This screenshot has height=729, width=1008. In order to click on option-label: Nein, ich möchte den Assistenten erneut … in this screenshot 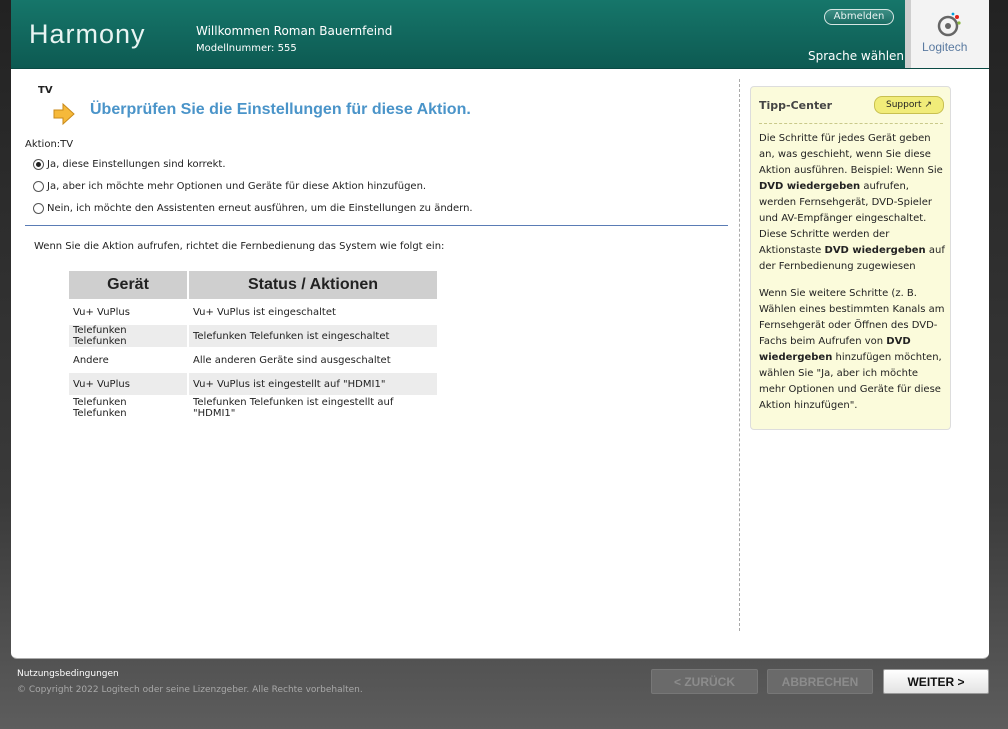, I will do `click(260, 208)`.